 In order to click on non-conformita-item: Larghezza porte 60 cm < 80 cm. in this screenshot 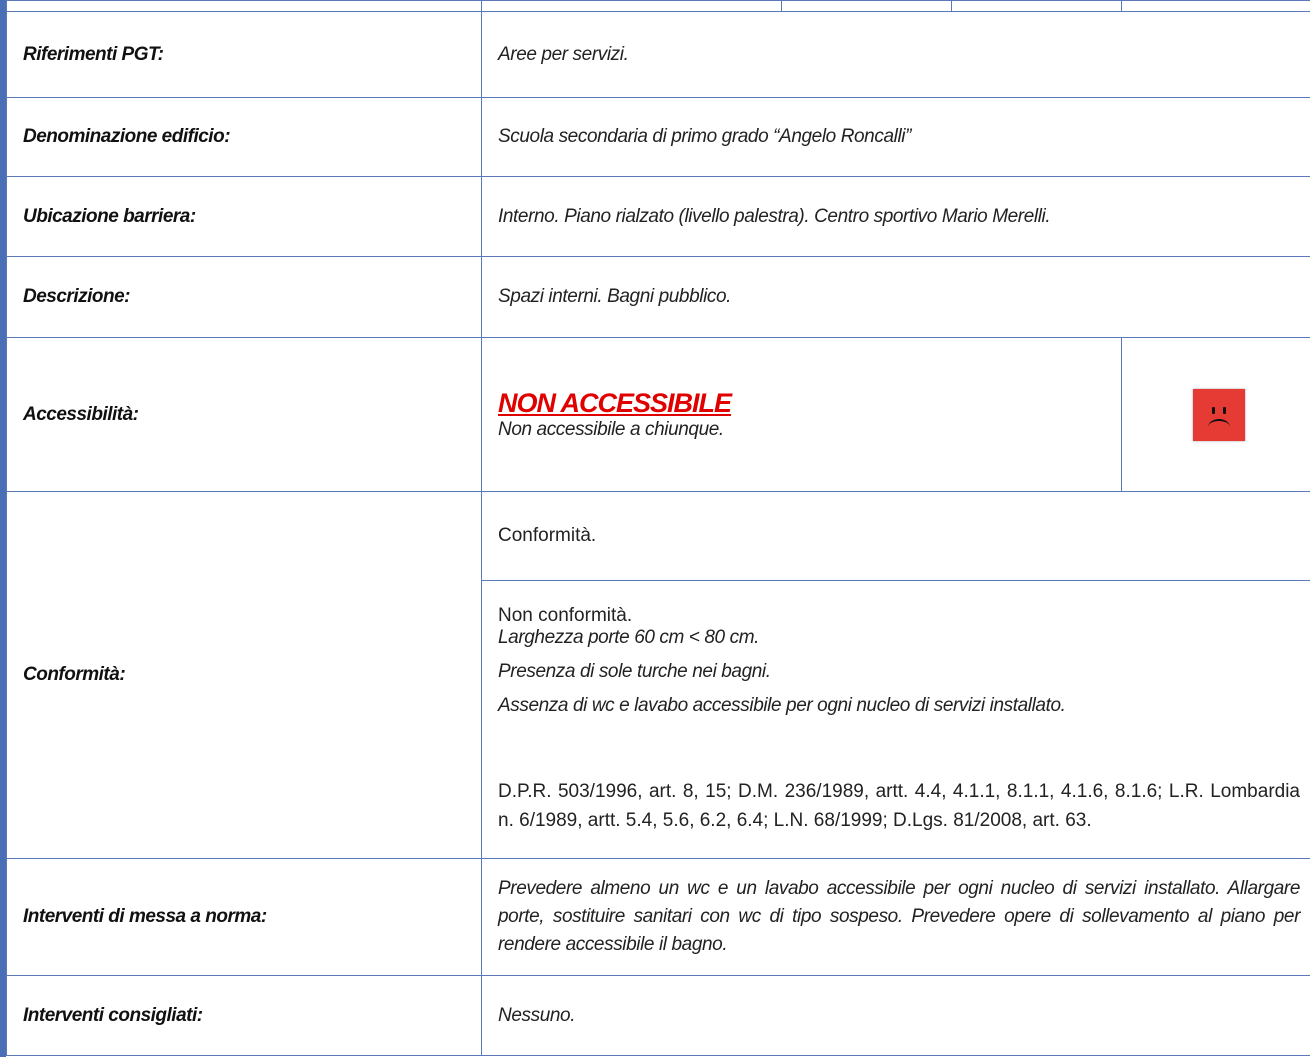, I will do `click(629, 637)`.